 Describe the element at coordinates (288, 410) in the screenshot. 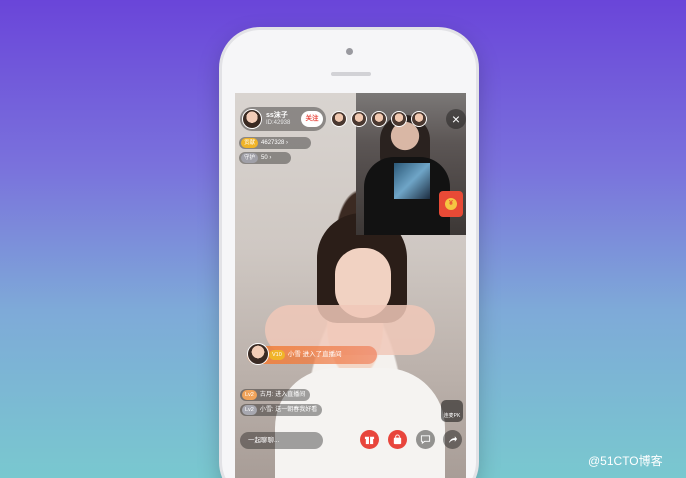

I see `chat-text: 小雪: 送一朝春我好看` at that location.